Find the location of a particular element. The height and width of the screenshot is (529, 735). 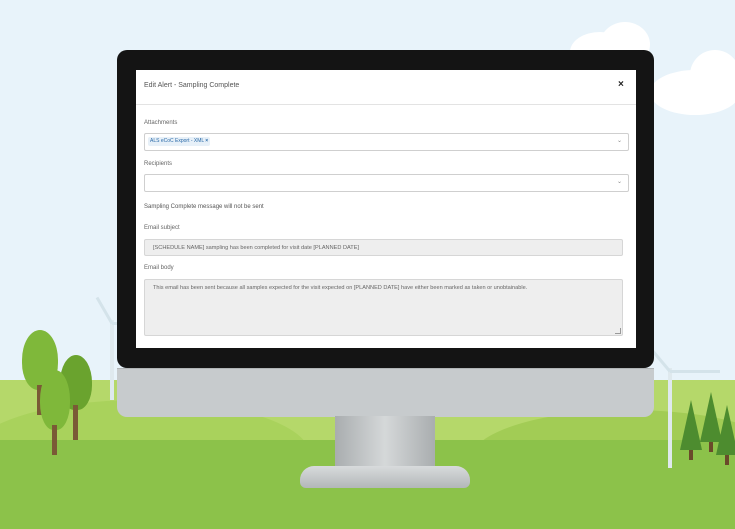

attachment-tag: ALS eCoC Export - XML× is located at coordinates (179, 141).